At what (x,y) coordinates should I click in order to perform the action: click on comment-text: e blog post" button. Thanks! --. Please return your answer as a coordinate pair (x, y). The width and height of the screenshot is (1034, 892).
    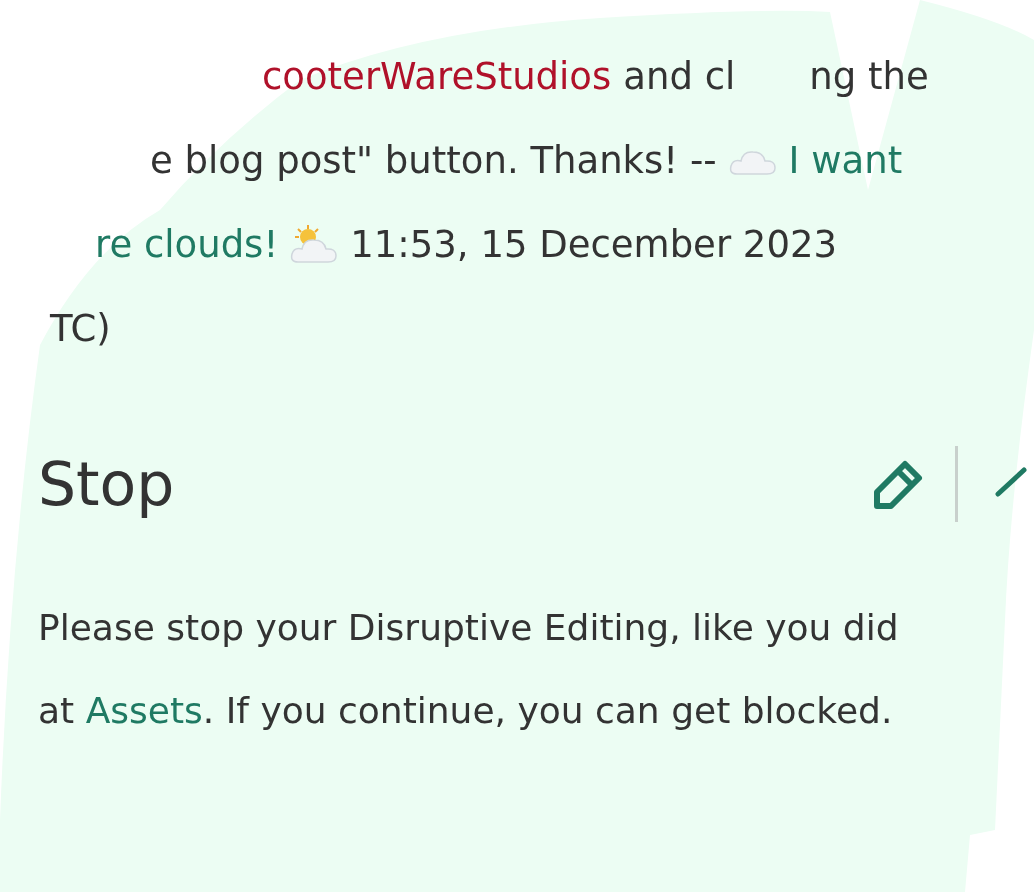
    Looking at the image, I should click on (433, 160).